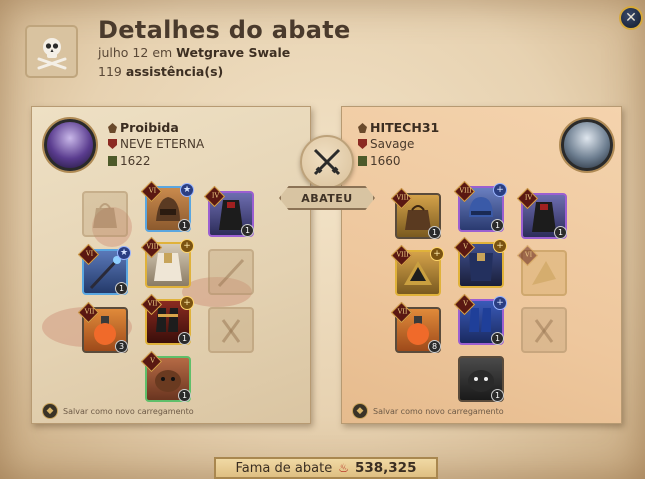 The width and height of the screenshot is (645, 479). What do you see at coordinates (149, 127) in the screenshot?
I see `killer-name: Proibida` at bounding box center [149, 127].